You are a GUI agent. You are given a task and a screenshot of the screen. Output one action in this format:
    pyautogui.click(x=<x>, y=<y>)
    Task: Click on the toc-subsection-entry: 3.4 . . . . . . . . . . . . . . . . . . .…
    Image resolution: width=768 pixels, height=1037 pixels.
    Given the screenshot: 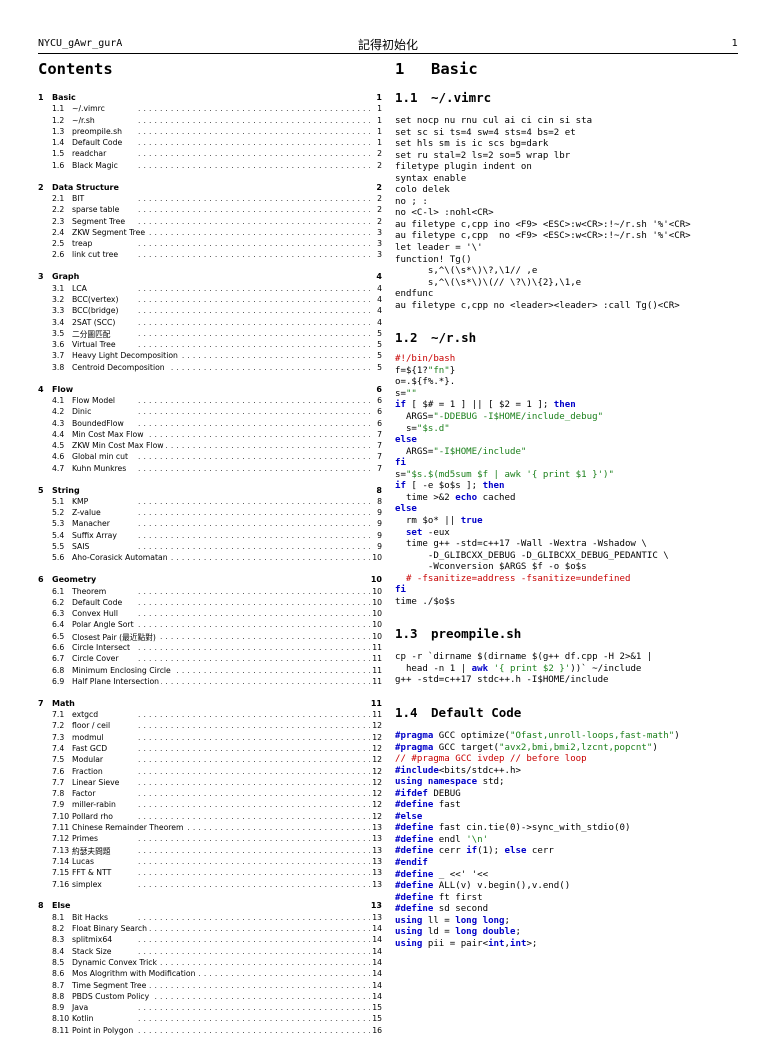 What is the action you would take?
    pyautogui.click(x=211, y=323)
    